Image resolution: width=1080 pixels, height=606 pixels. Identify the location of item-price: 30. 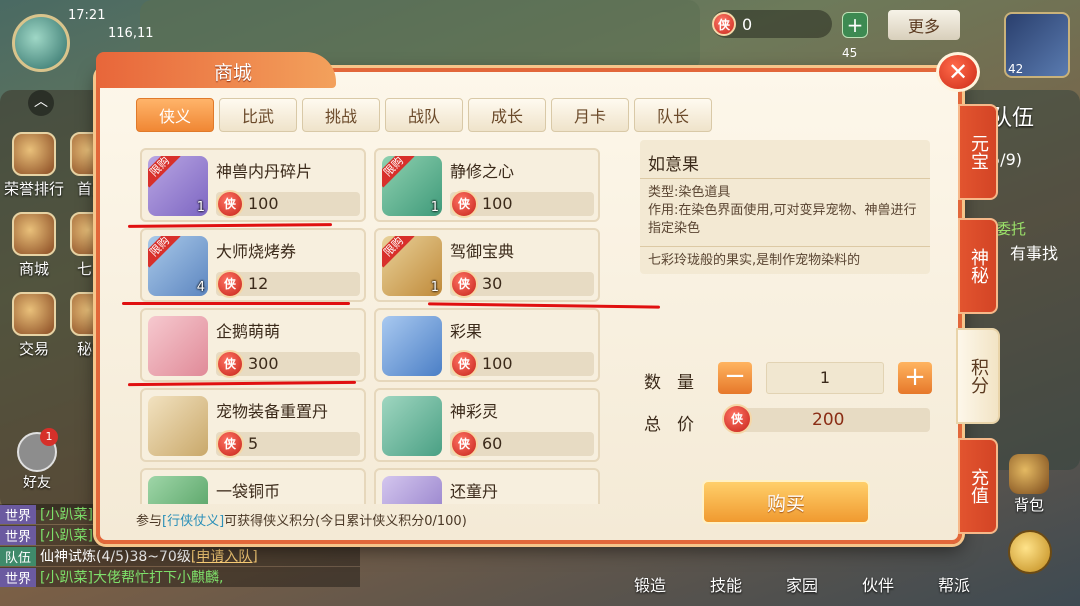
(492, 283).